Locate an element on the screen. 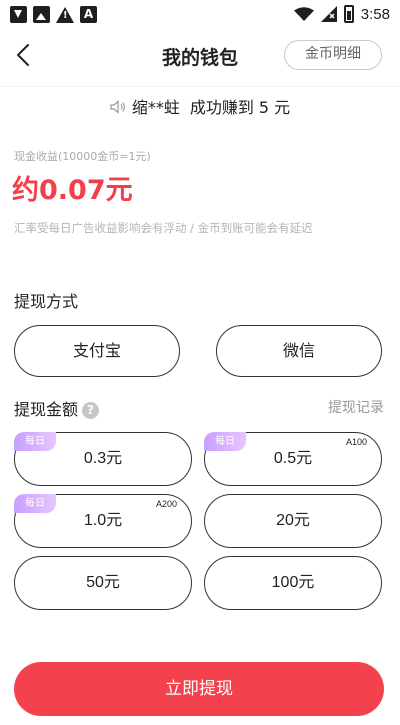 The image size is (400, 725). amount-label: 20元 is located at coordinates (293, 520).